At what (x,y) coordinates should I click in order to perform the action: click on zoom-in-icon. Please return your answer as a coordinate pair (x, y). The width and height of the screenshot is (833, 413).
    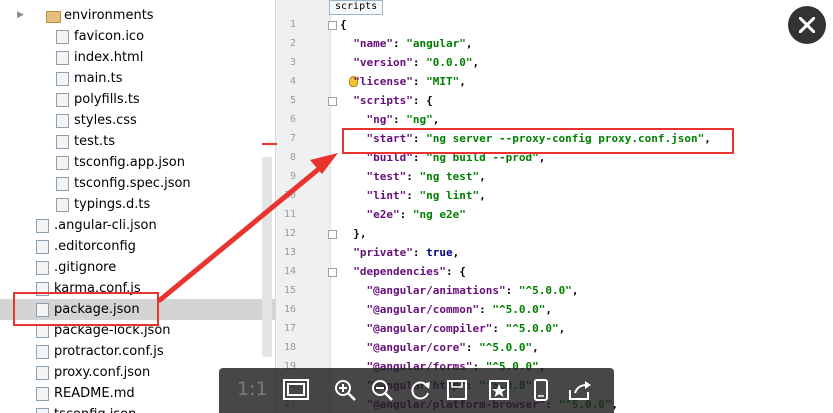
    Looking at the image, I should click on (345, 390).